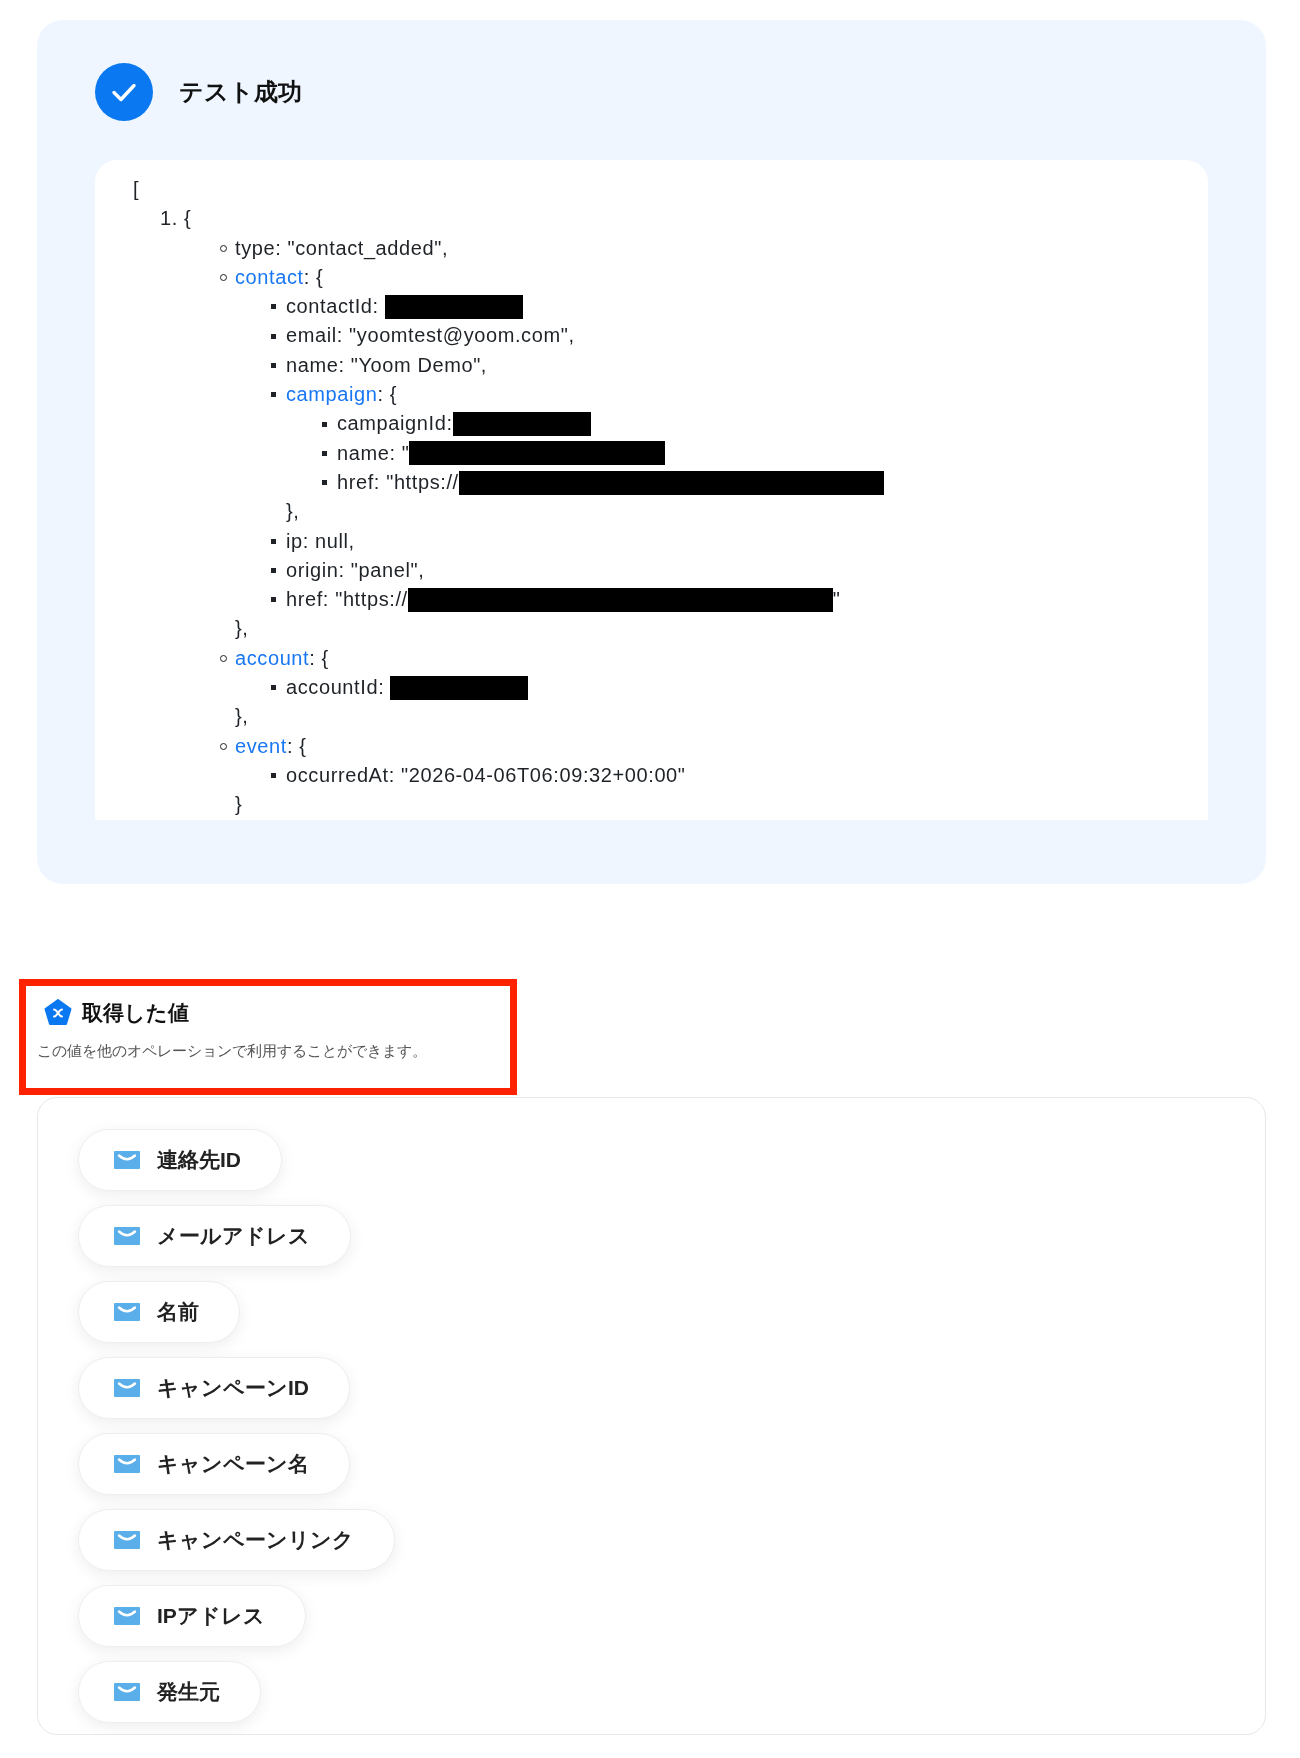 This screenshot has height=1758, width=1300. I want to click on pentagon-icon, so click(58, 1012).